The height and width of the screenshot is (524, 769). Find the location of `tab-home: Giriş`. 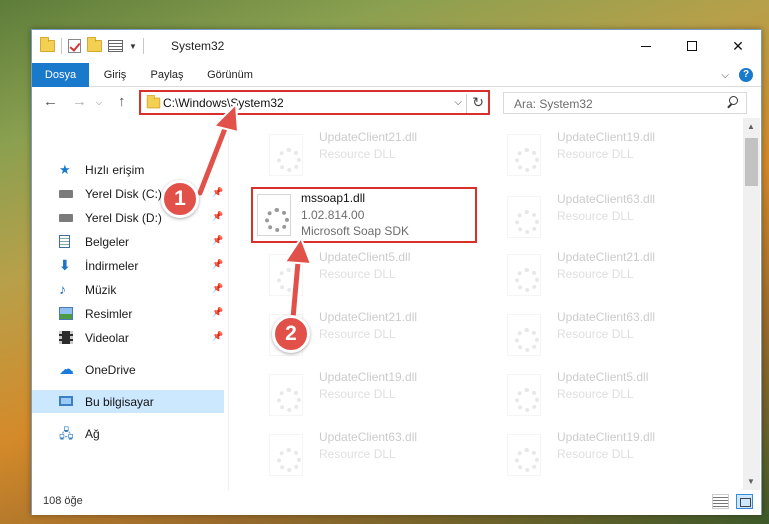

tab-home: Giriş is located at coordinates (115, 75).